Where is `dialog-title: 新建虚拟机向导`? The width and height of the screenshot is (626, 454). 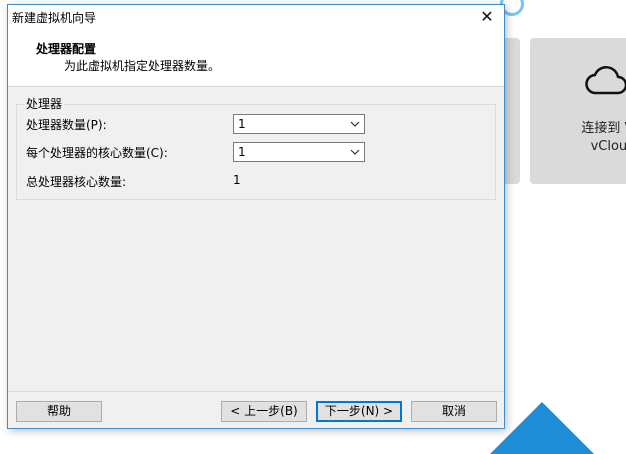 dialog-title: 新建虚拟机向导 is located at coordinates (54, 18).